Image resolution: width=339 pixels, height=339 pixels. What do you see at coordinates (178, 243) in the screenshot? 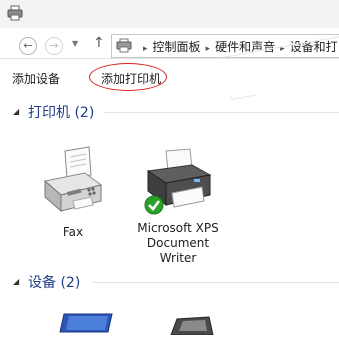
I see `device-label: Microsoft XPS Document Writer` at bounding box center [178, 243].